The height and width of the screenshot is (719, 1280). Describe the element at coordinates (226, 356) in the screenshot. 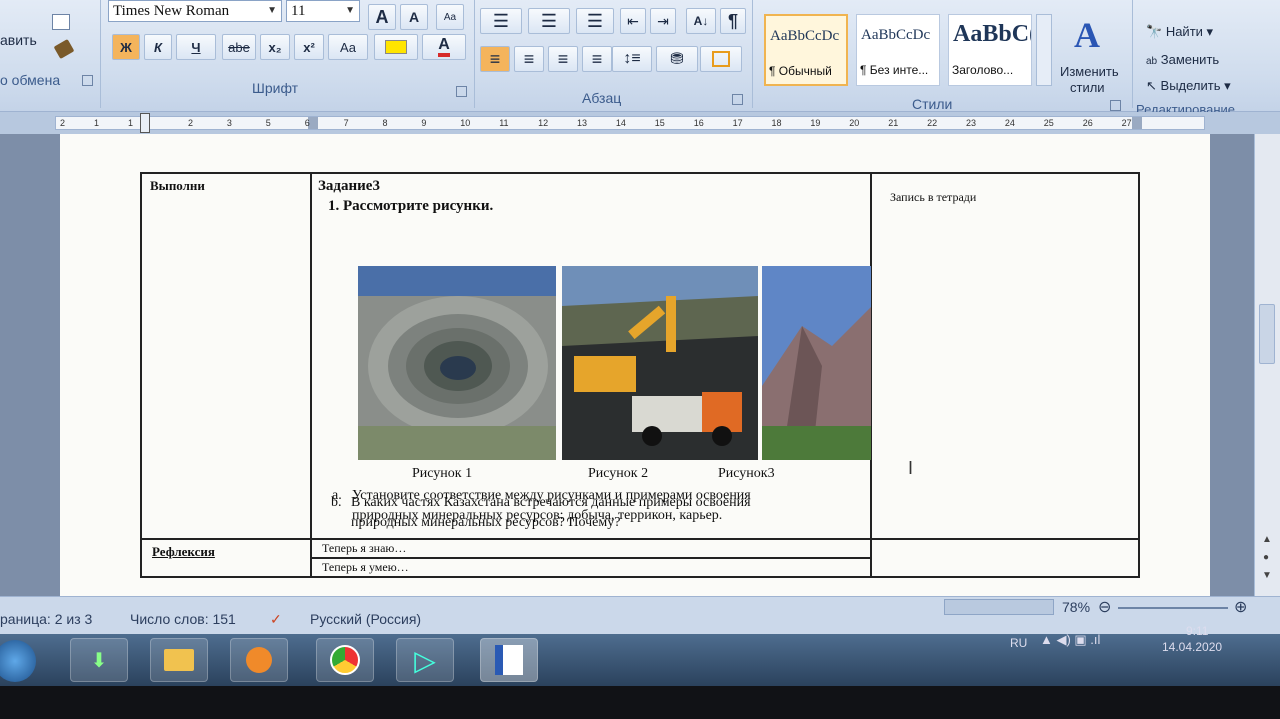

I see `table-cell-activity: Выполни` at that location.